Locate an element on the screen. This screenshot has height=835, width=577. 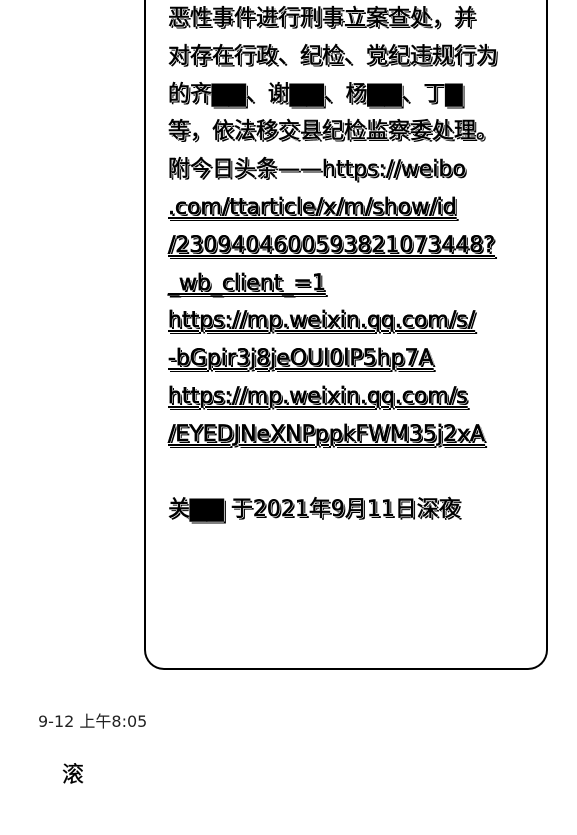
message-link: -bGpir3j8jeOUl0lP5hp7A is located at coordinates (346, 359).